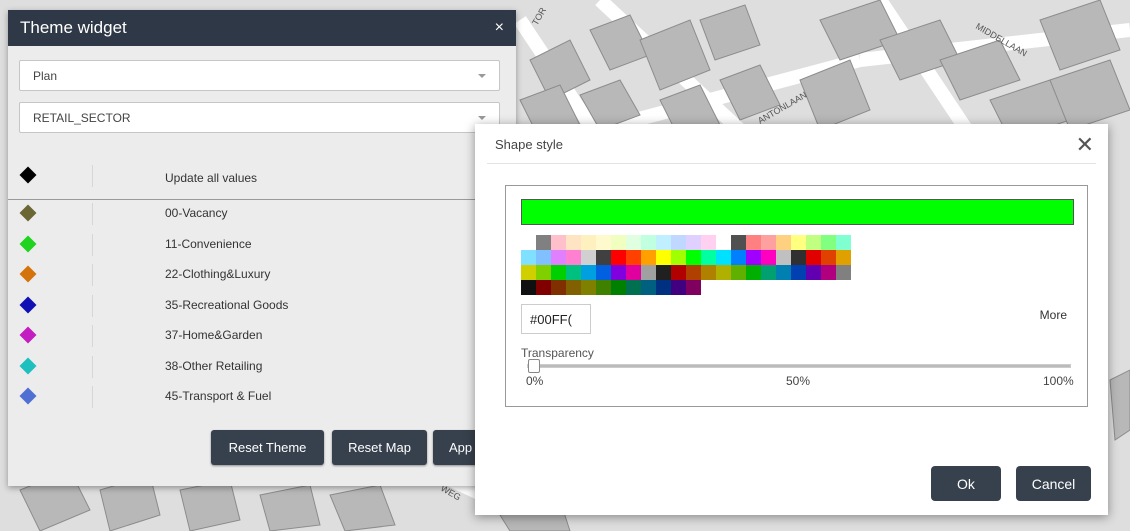 The image size is (1130, 531). Describe the element at coordinates (262, 309) in the screenshot. I see `theme-item-row: 35-Recreational Goods` at that location.